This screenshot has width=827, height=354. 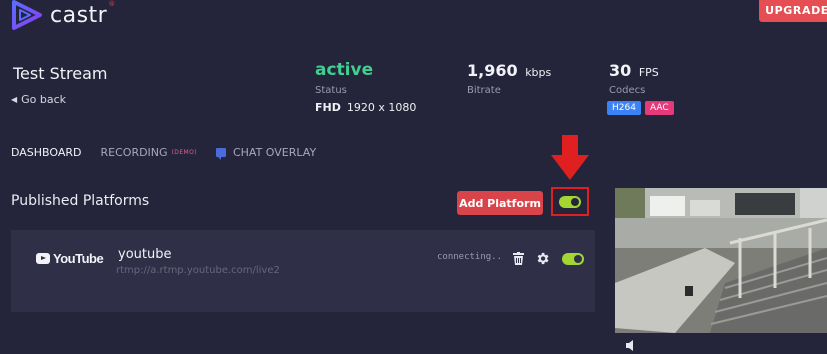 I want to click on platform-toggle-track, so click(x=573, y=259).